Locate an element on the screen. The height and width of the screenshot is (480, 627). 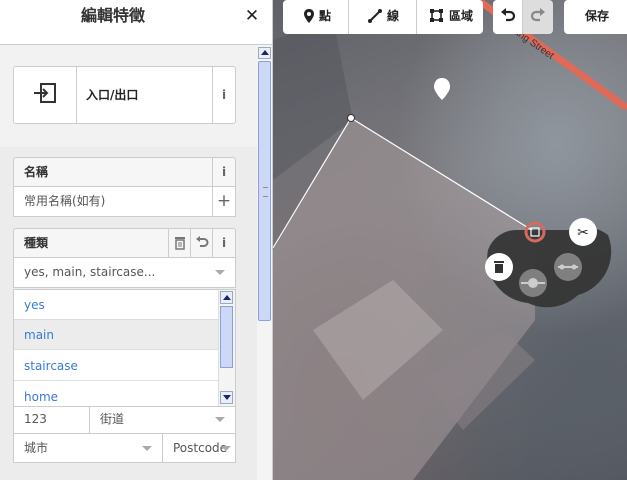
city-placeholder: 城市 is located at coordinates (36, 448).